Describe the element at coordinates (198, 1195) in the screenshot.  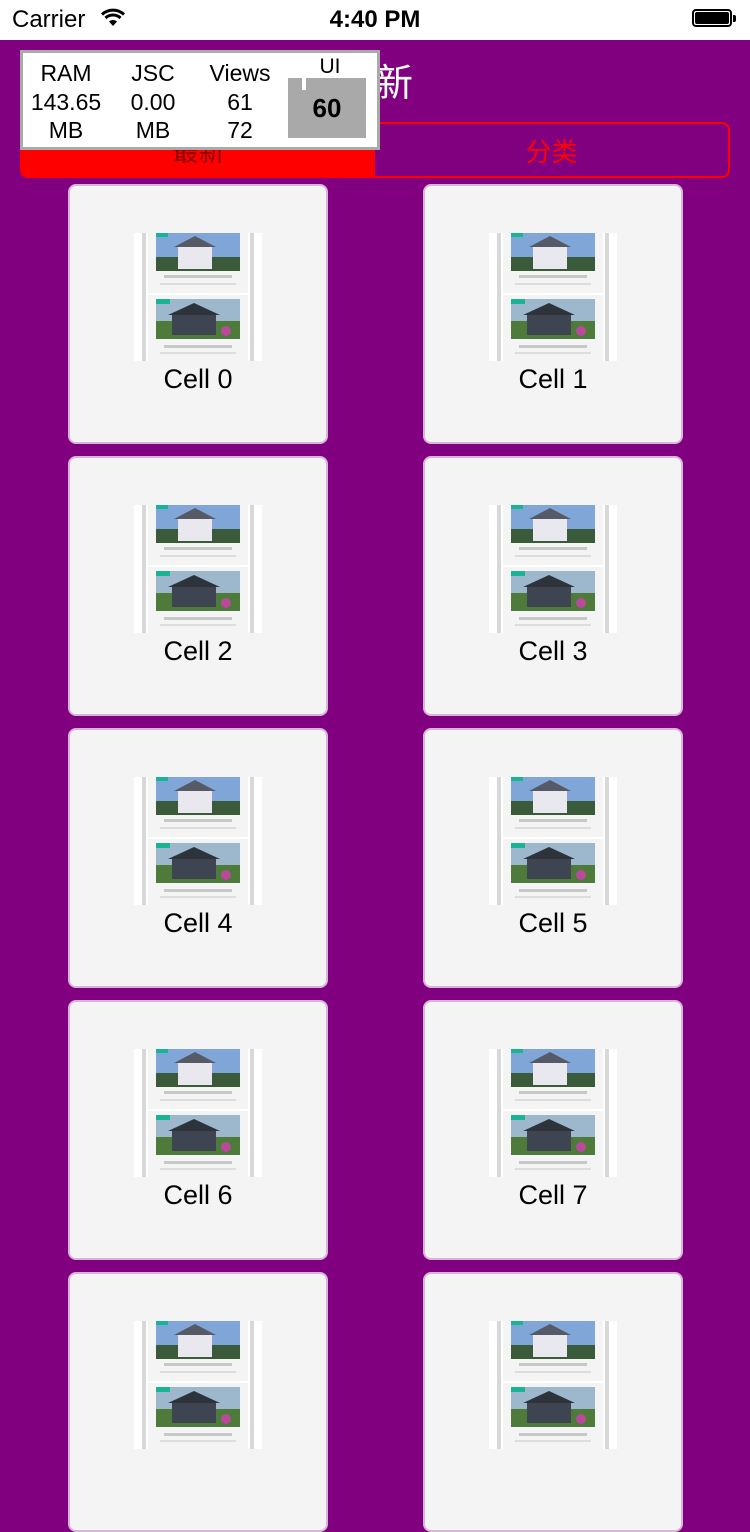
I see `cell-label: Cell 6` at that location.